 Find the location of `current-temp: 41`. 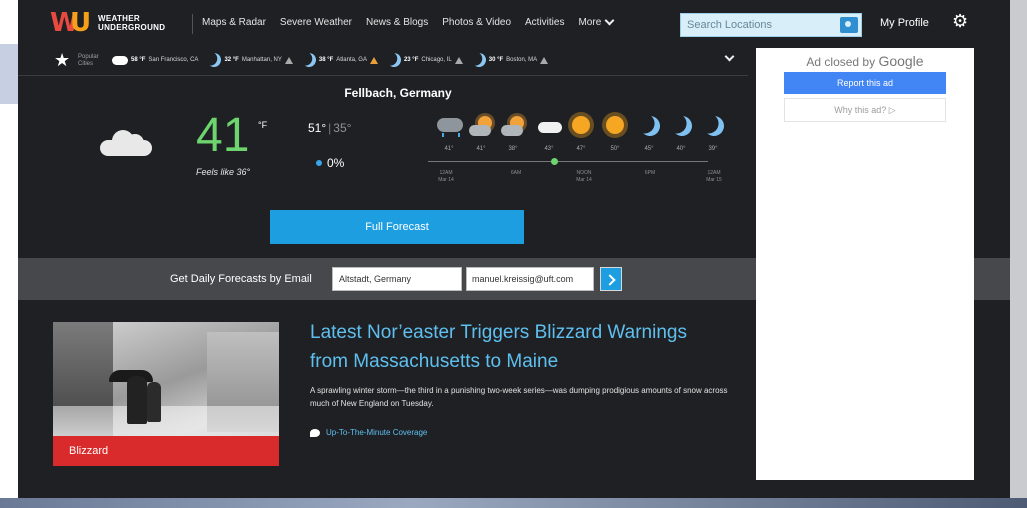

current-temp: 41 is located at coordinates (223, 135).